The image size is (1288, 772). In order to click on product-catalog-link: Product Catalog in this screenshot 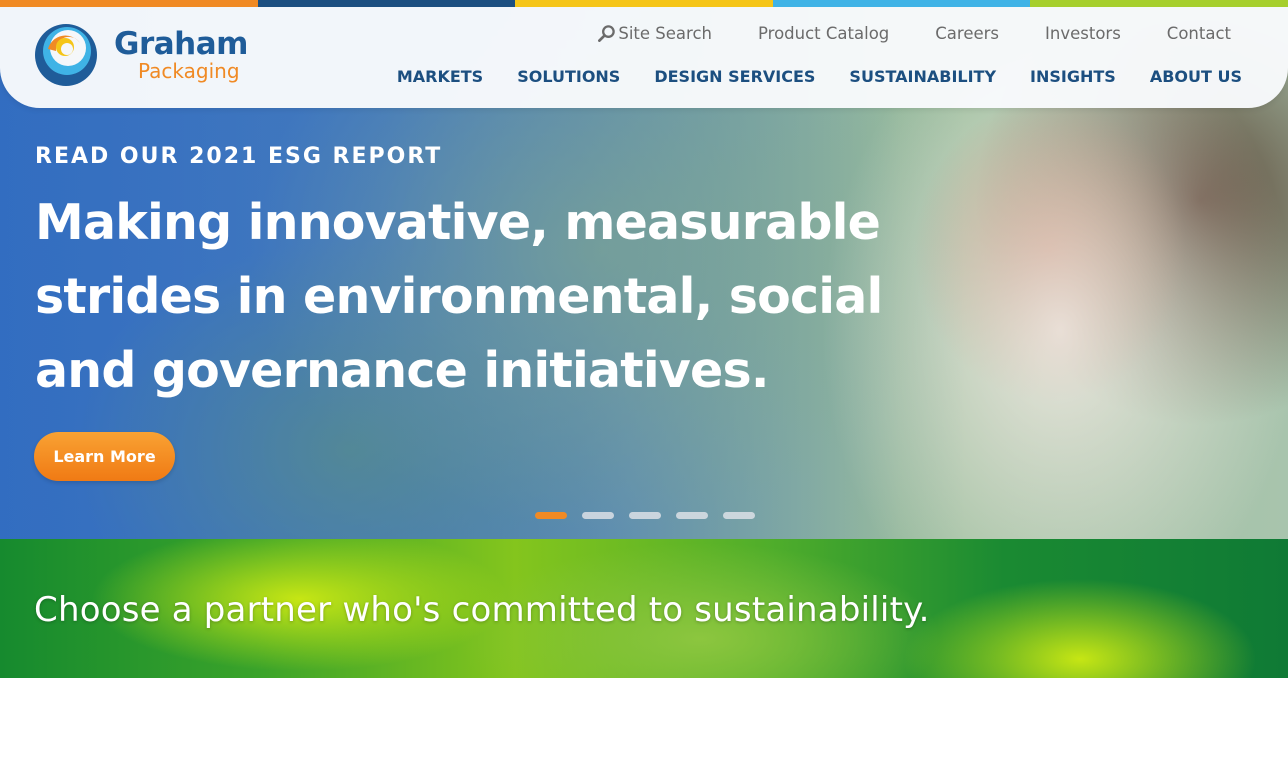, I will do `click(823, 33)`.